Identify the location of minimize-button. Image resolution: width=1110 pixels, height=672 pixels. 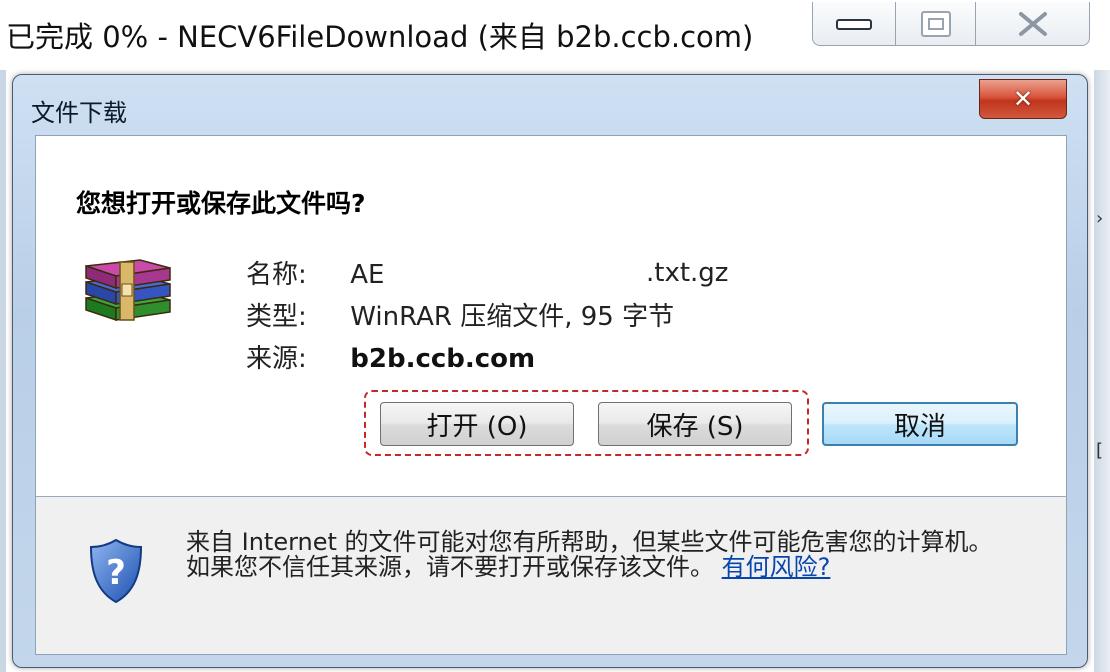
(854, 24).